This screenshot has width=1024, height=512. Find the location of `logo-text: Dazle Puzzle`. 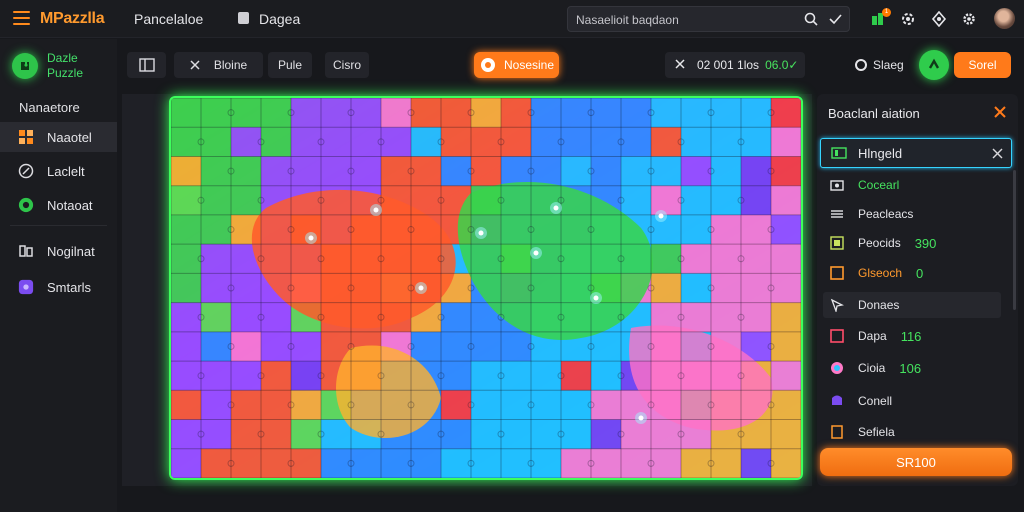

logo-text: Dazle Puzzle is located at coordinates (65, 66).